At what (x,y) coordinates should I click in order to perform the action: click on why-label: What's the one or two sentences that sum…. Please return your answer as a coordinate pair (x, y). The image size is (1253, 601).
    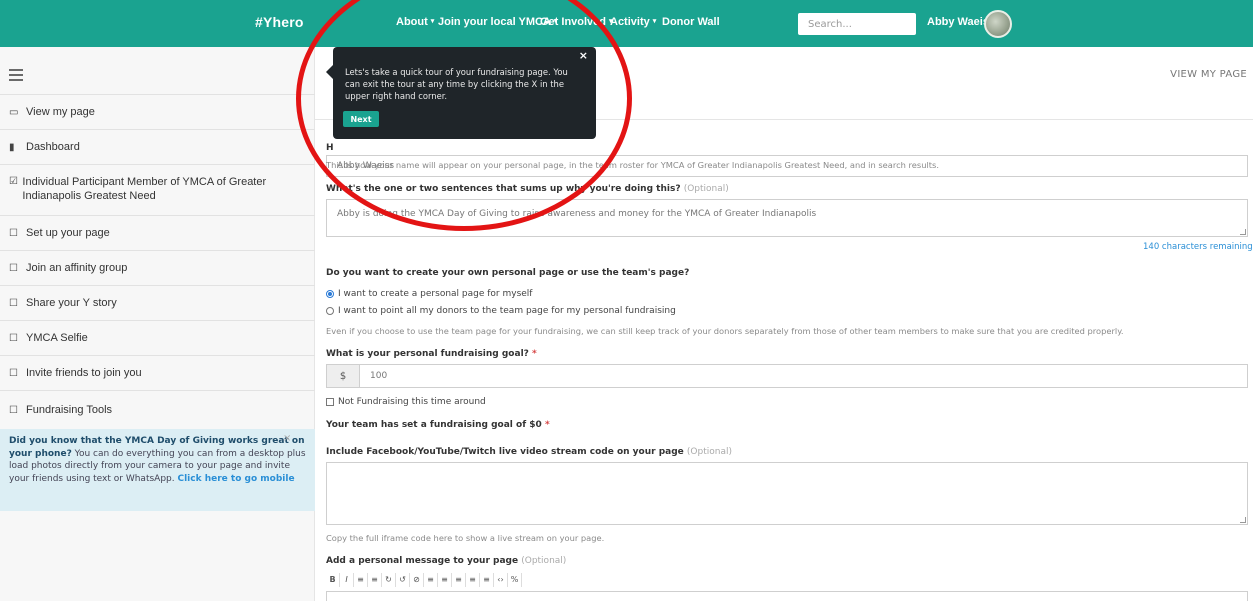
    Looking at the image, I should click on (527, 189).